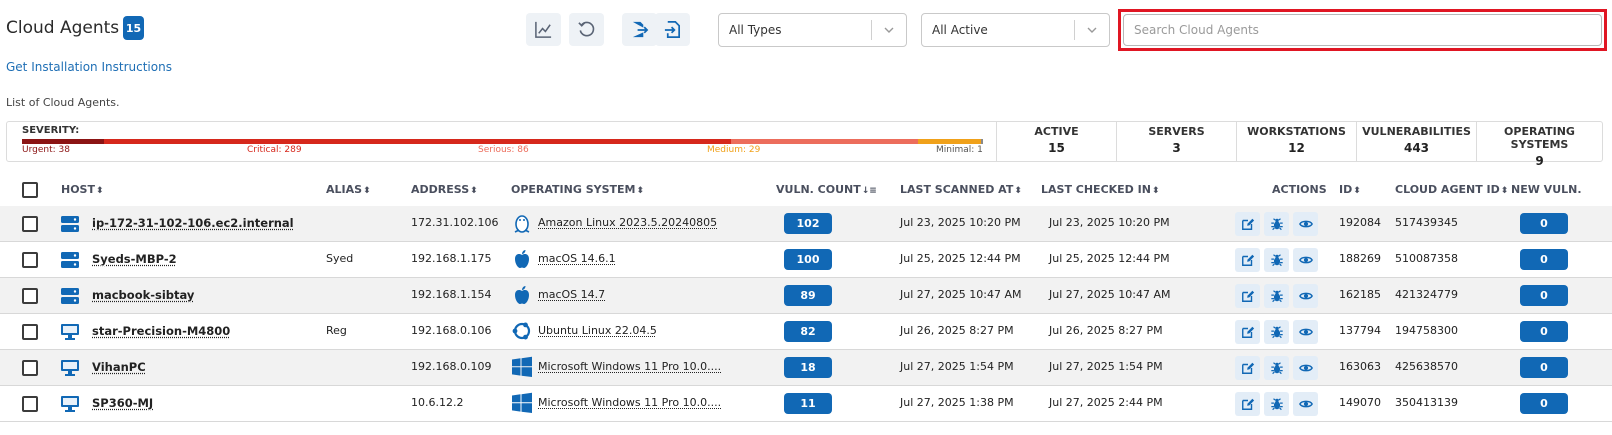 The height and width of the screenshot is (435, 1612). I want to click on column-header-cloud-agent-id: CLOUD AGENT ID⬍, so click(1451, 189).